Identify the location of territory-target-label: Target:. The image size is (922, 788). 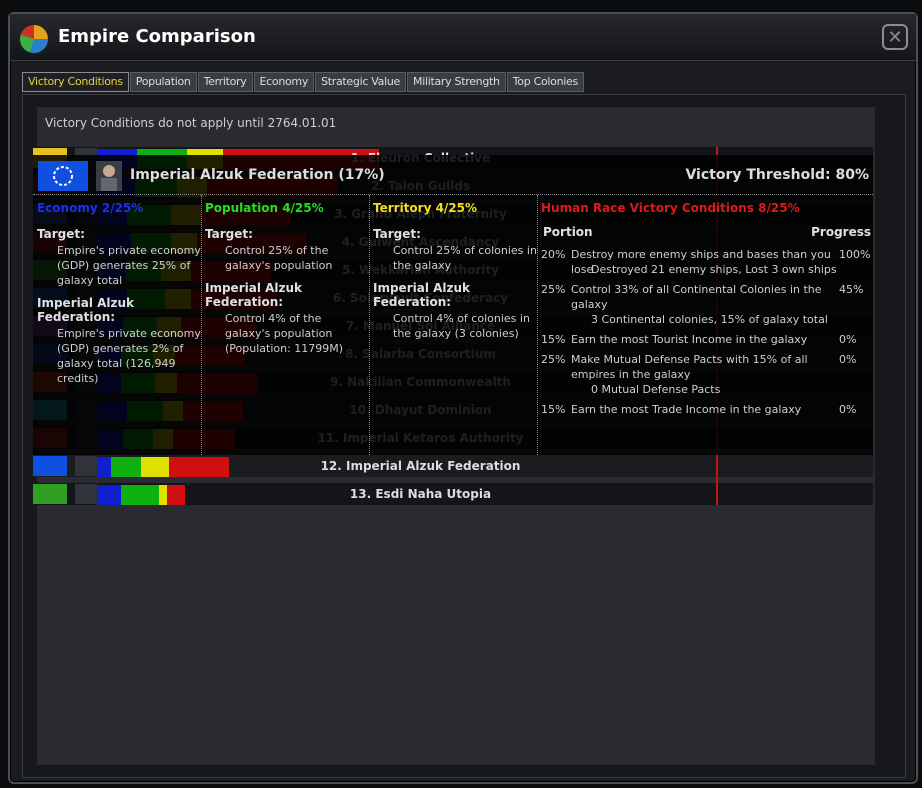
(397, 234).